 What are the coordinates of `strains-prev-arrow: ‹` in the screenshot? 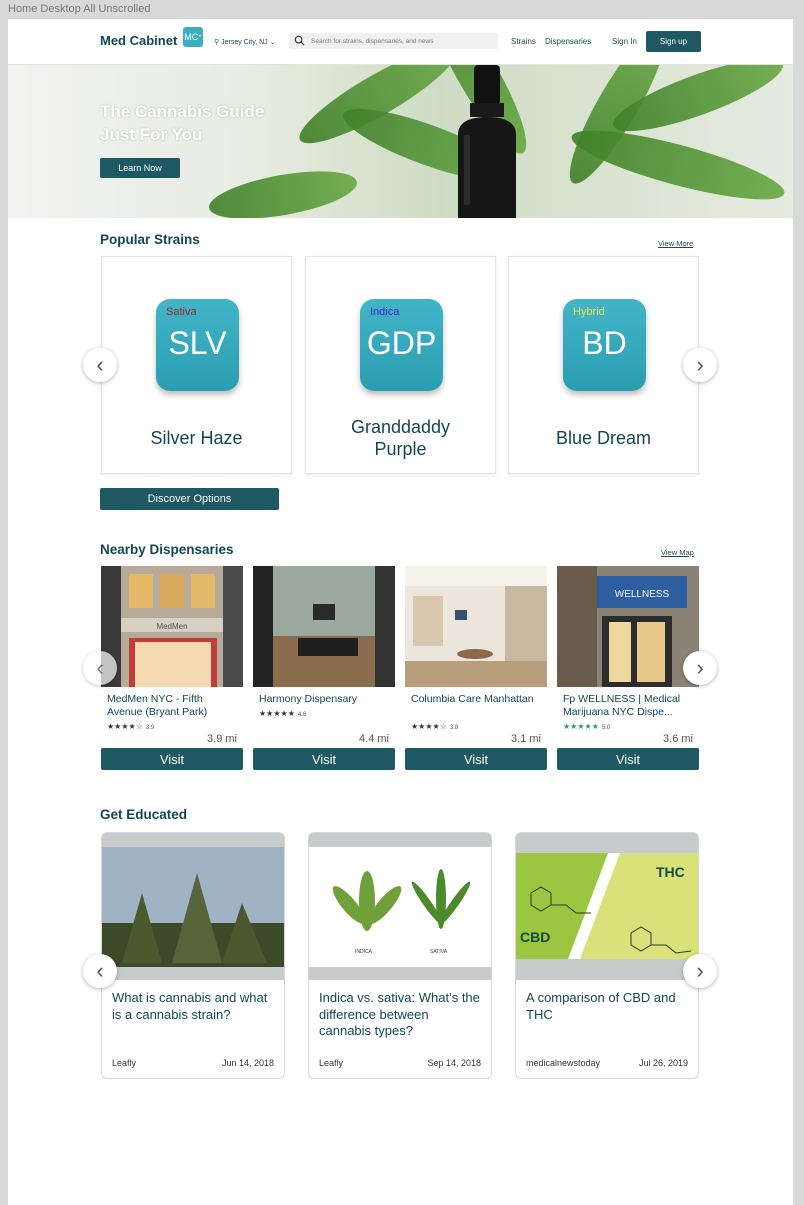 It's located at (100, 365).